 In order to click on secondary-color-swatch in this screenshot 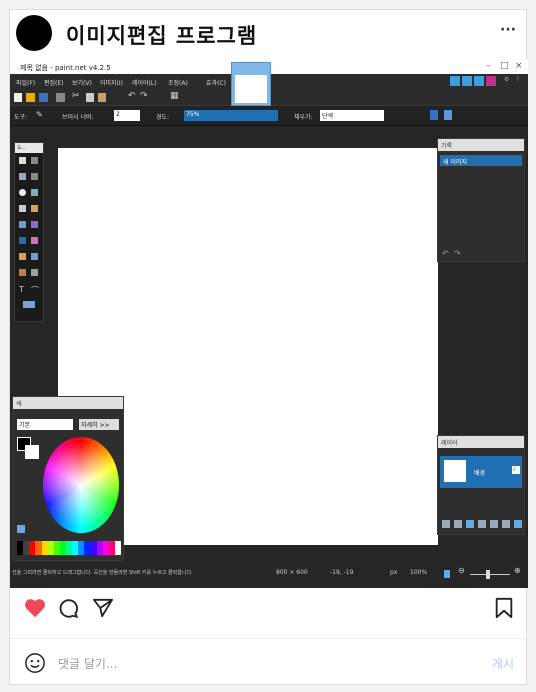, I will do `click(32, 452)`.